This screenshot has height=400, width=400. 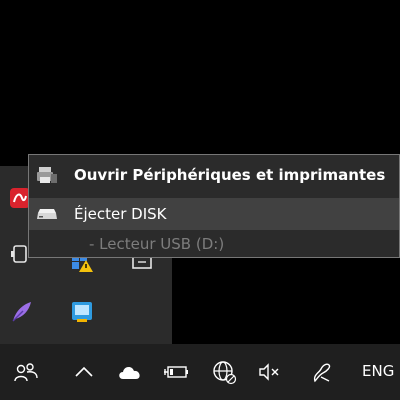 I want to click on menu-item-open-devices-printers: Ouvrir Périphériques et imprimantes, so click(x=214, y=175).